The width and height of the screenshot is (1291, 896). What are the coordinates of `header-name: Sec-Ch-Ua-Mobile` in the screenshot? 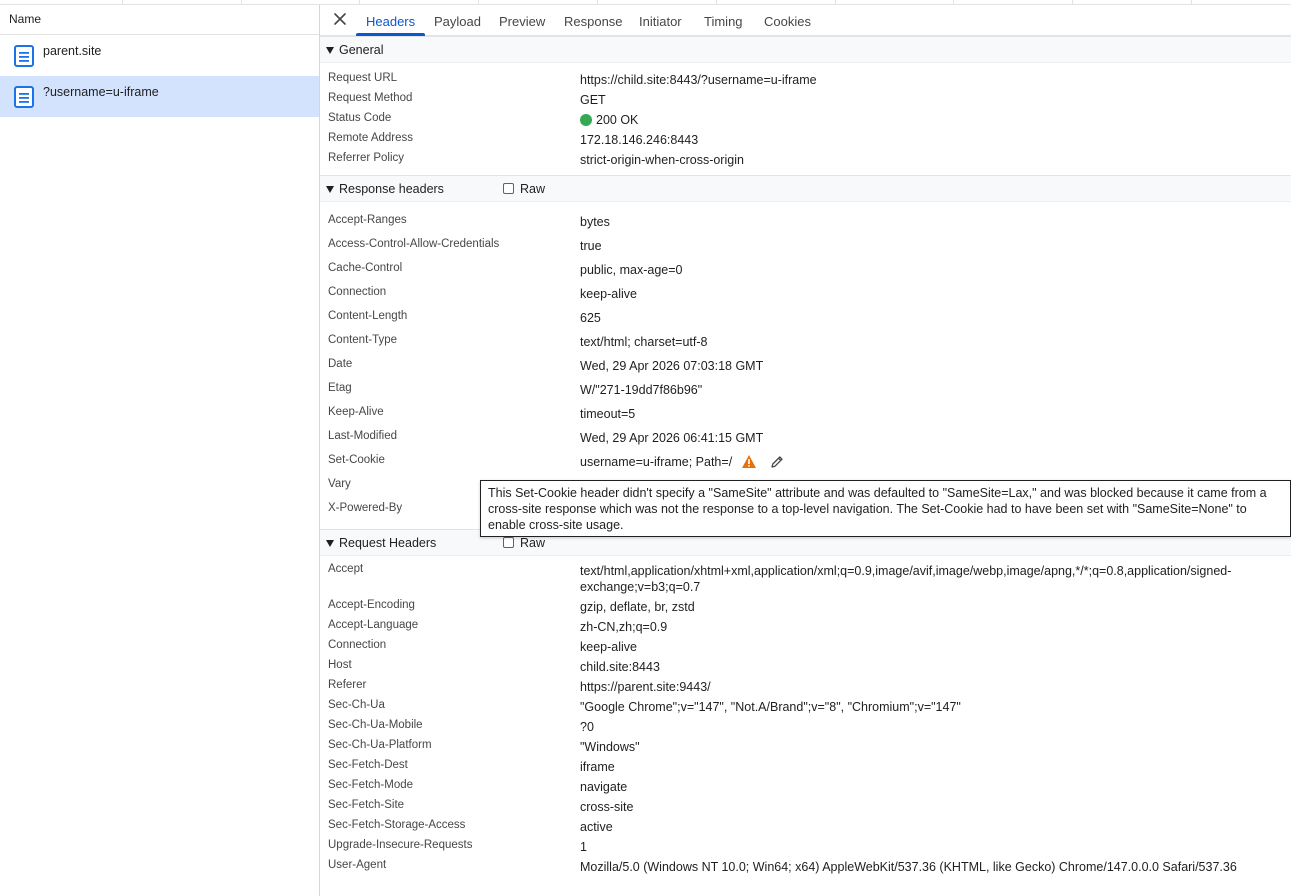 It's located at (375, 725).